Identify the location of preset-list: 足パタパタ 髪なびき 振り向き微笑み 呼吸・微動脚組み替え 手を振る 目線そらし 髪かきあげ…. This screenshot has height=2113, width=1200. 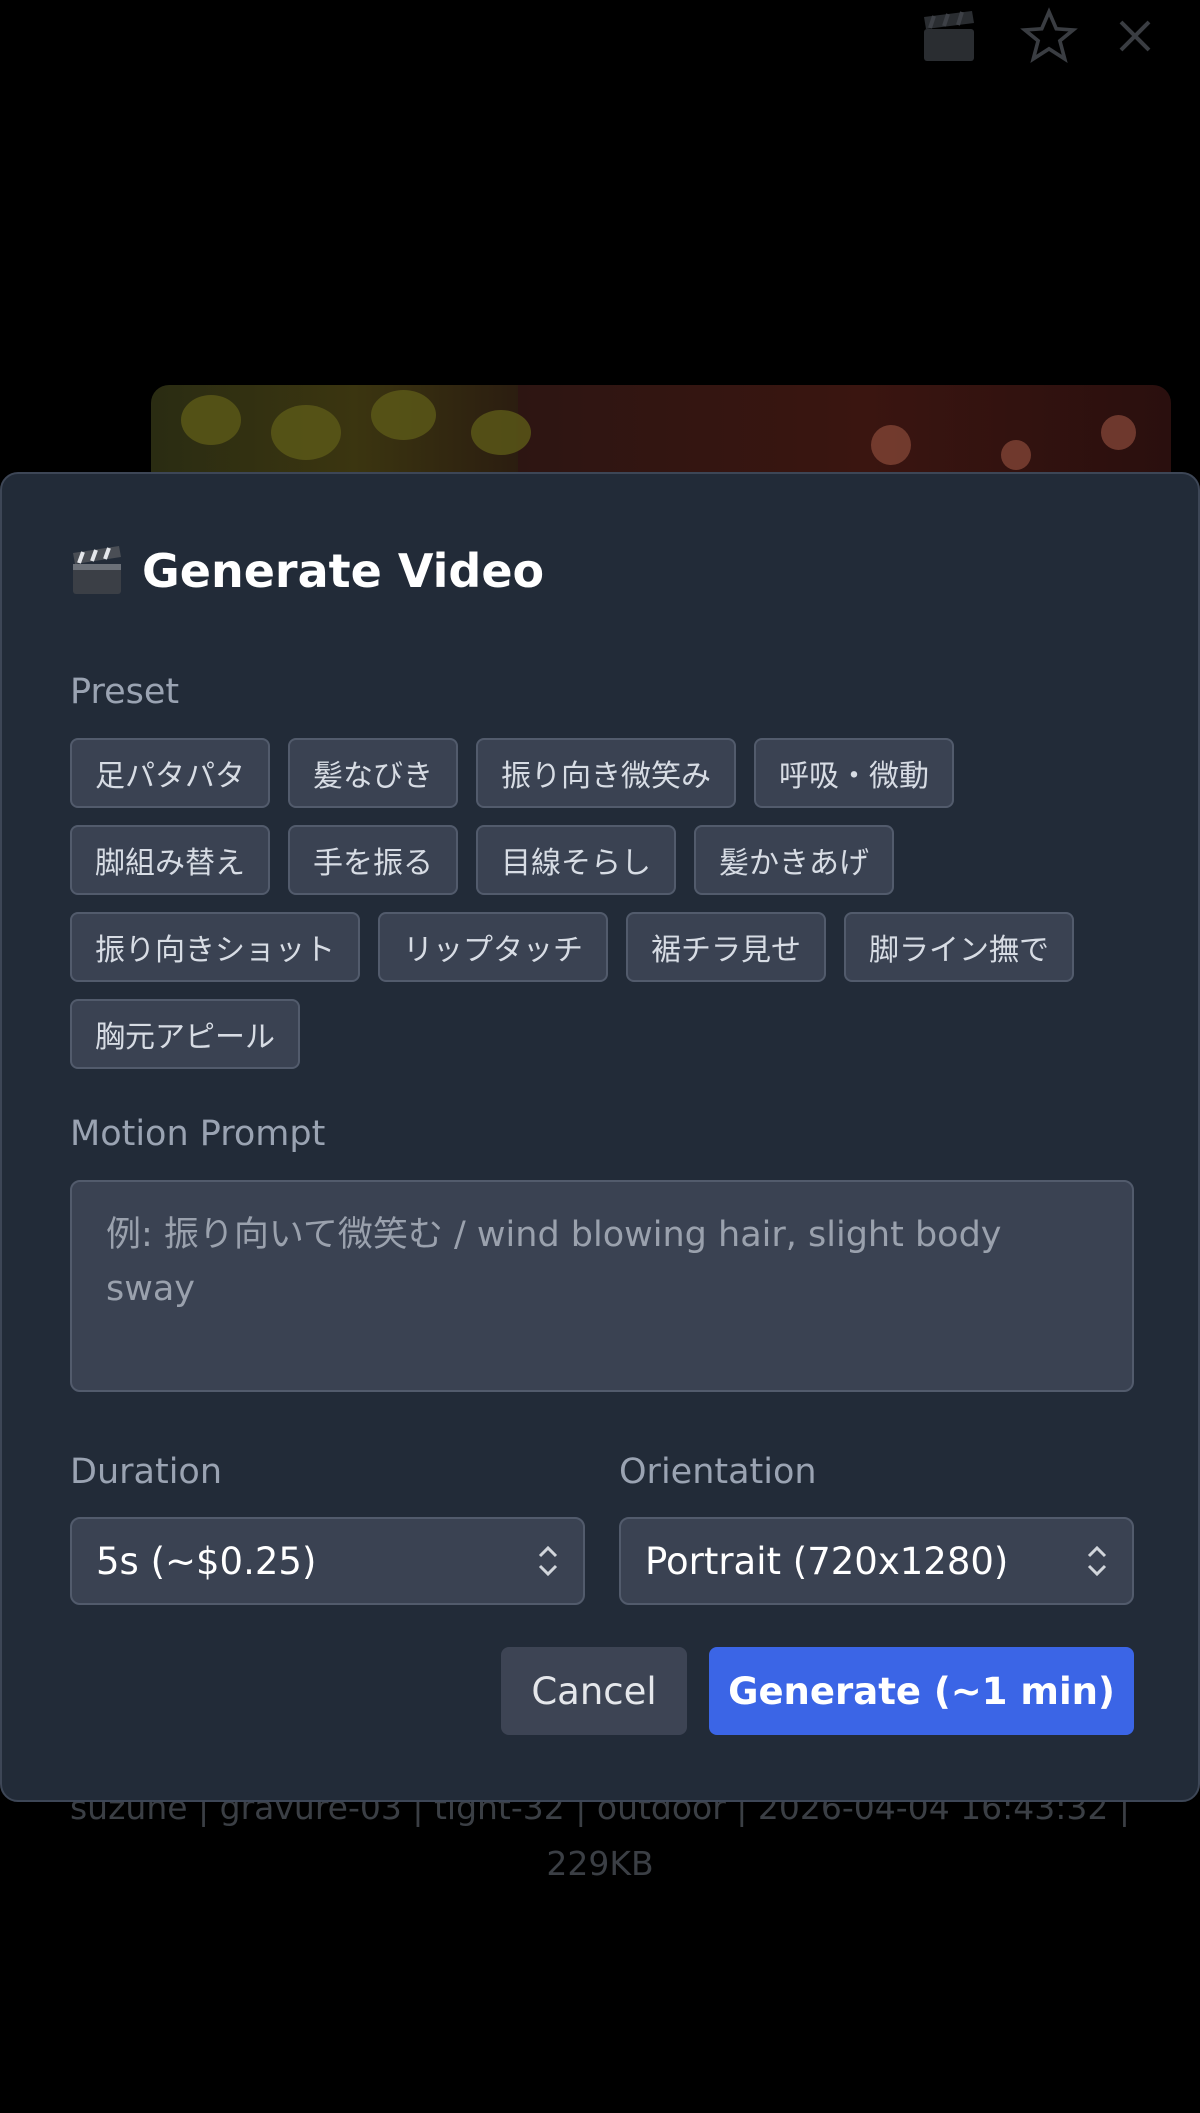
(605, 903).